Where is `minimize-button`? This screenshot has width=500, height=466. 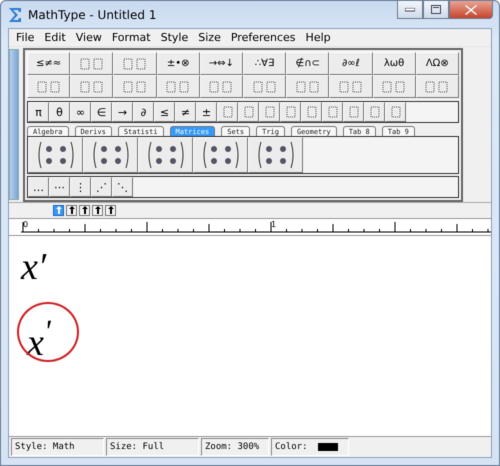 minimize-button is located at coordinates (410, 10).